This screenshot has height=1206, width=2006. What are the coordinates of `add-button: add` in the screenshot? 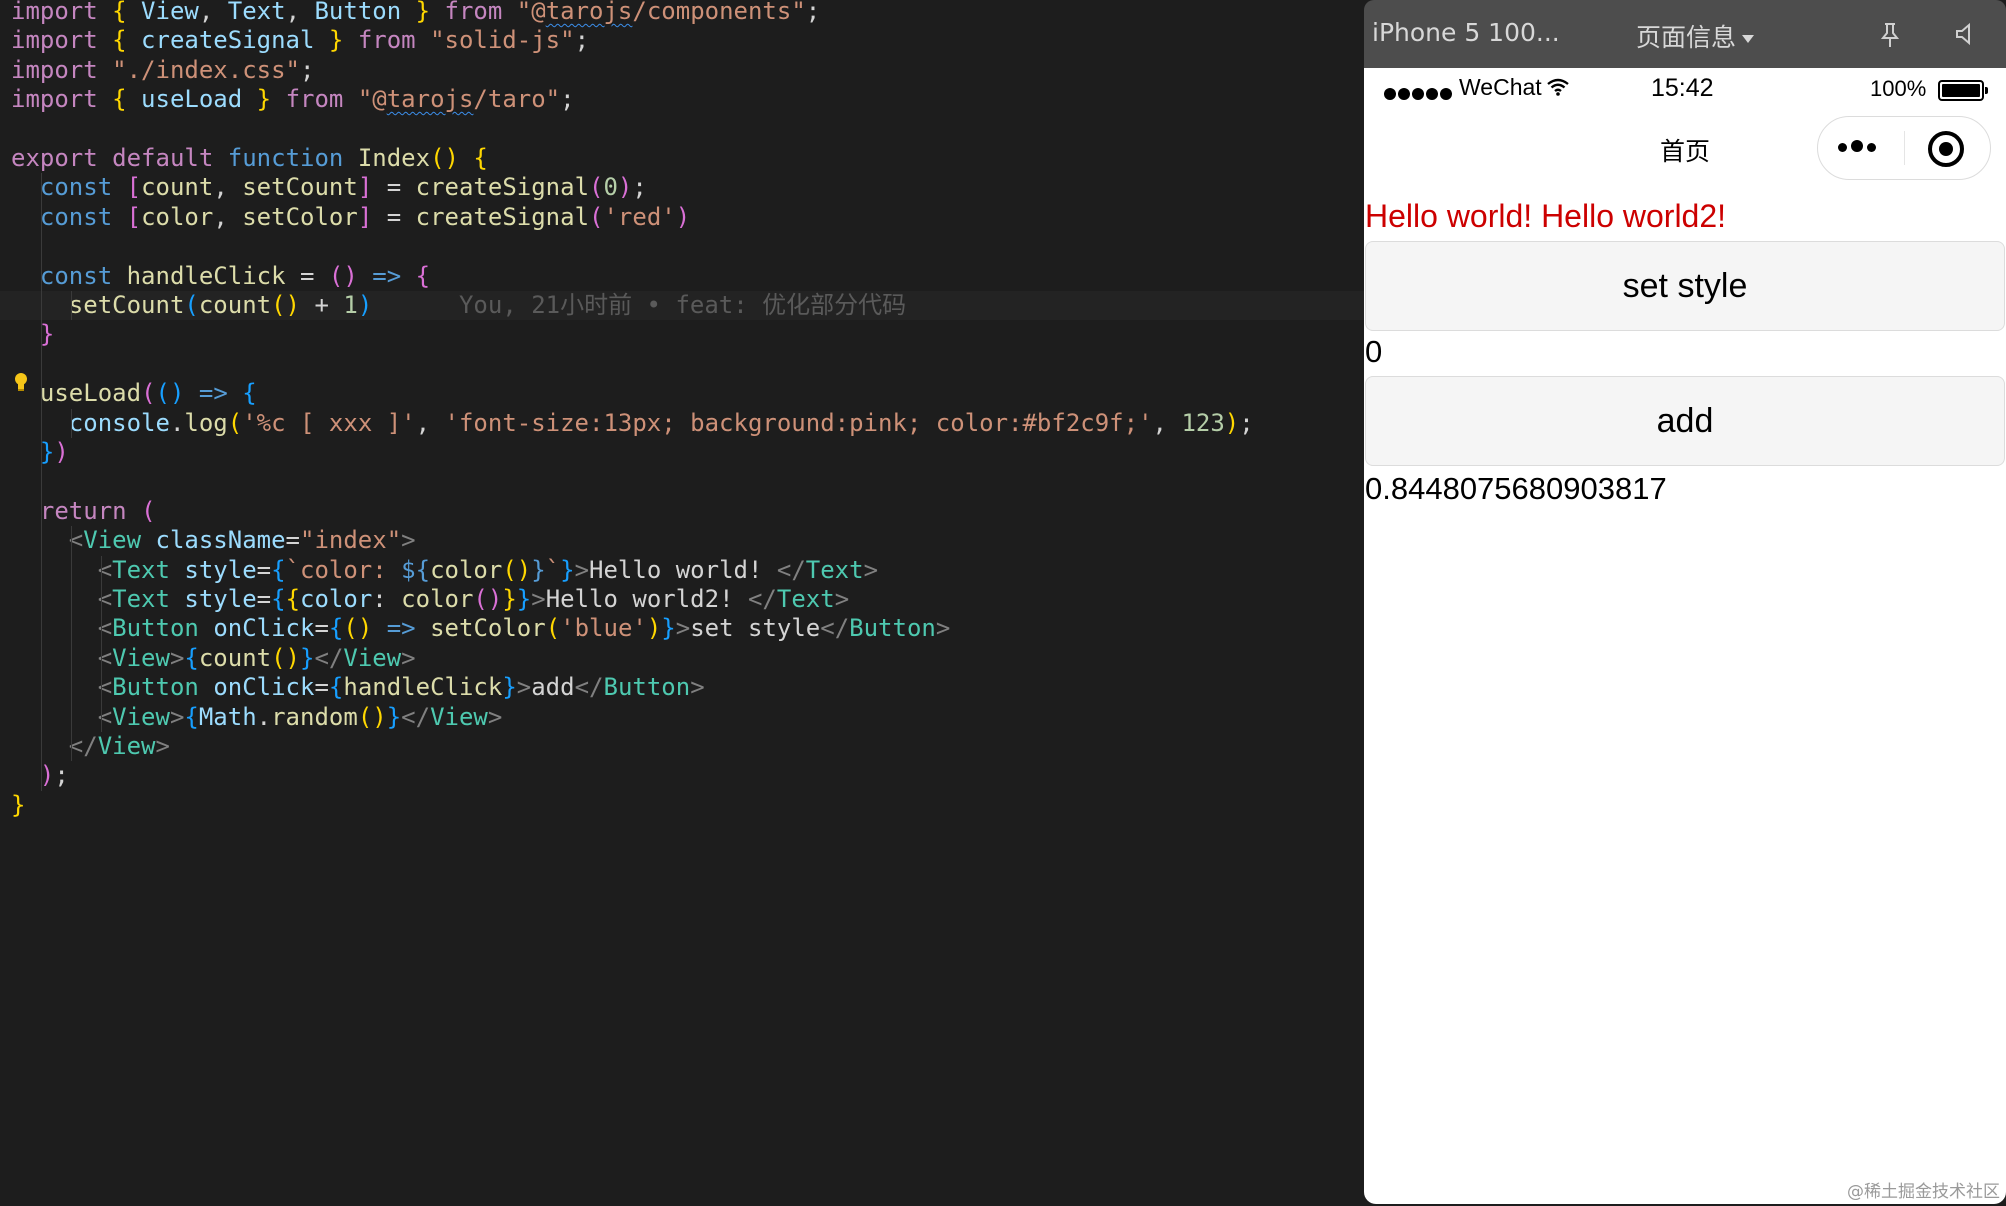 It's located at (1685, 421).